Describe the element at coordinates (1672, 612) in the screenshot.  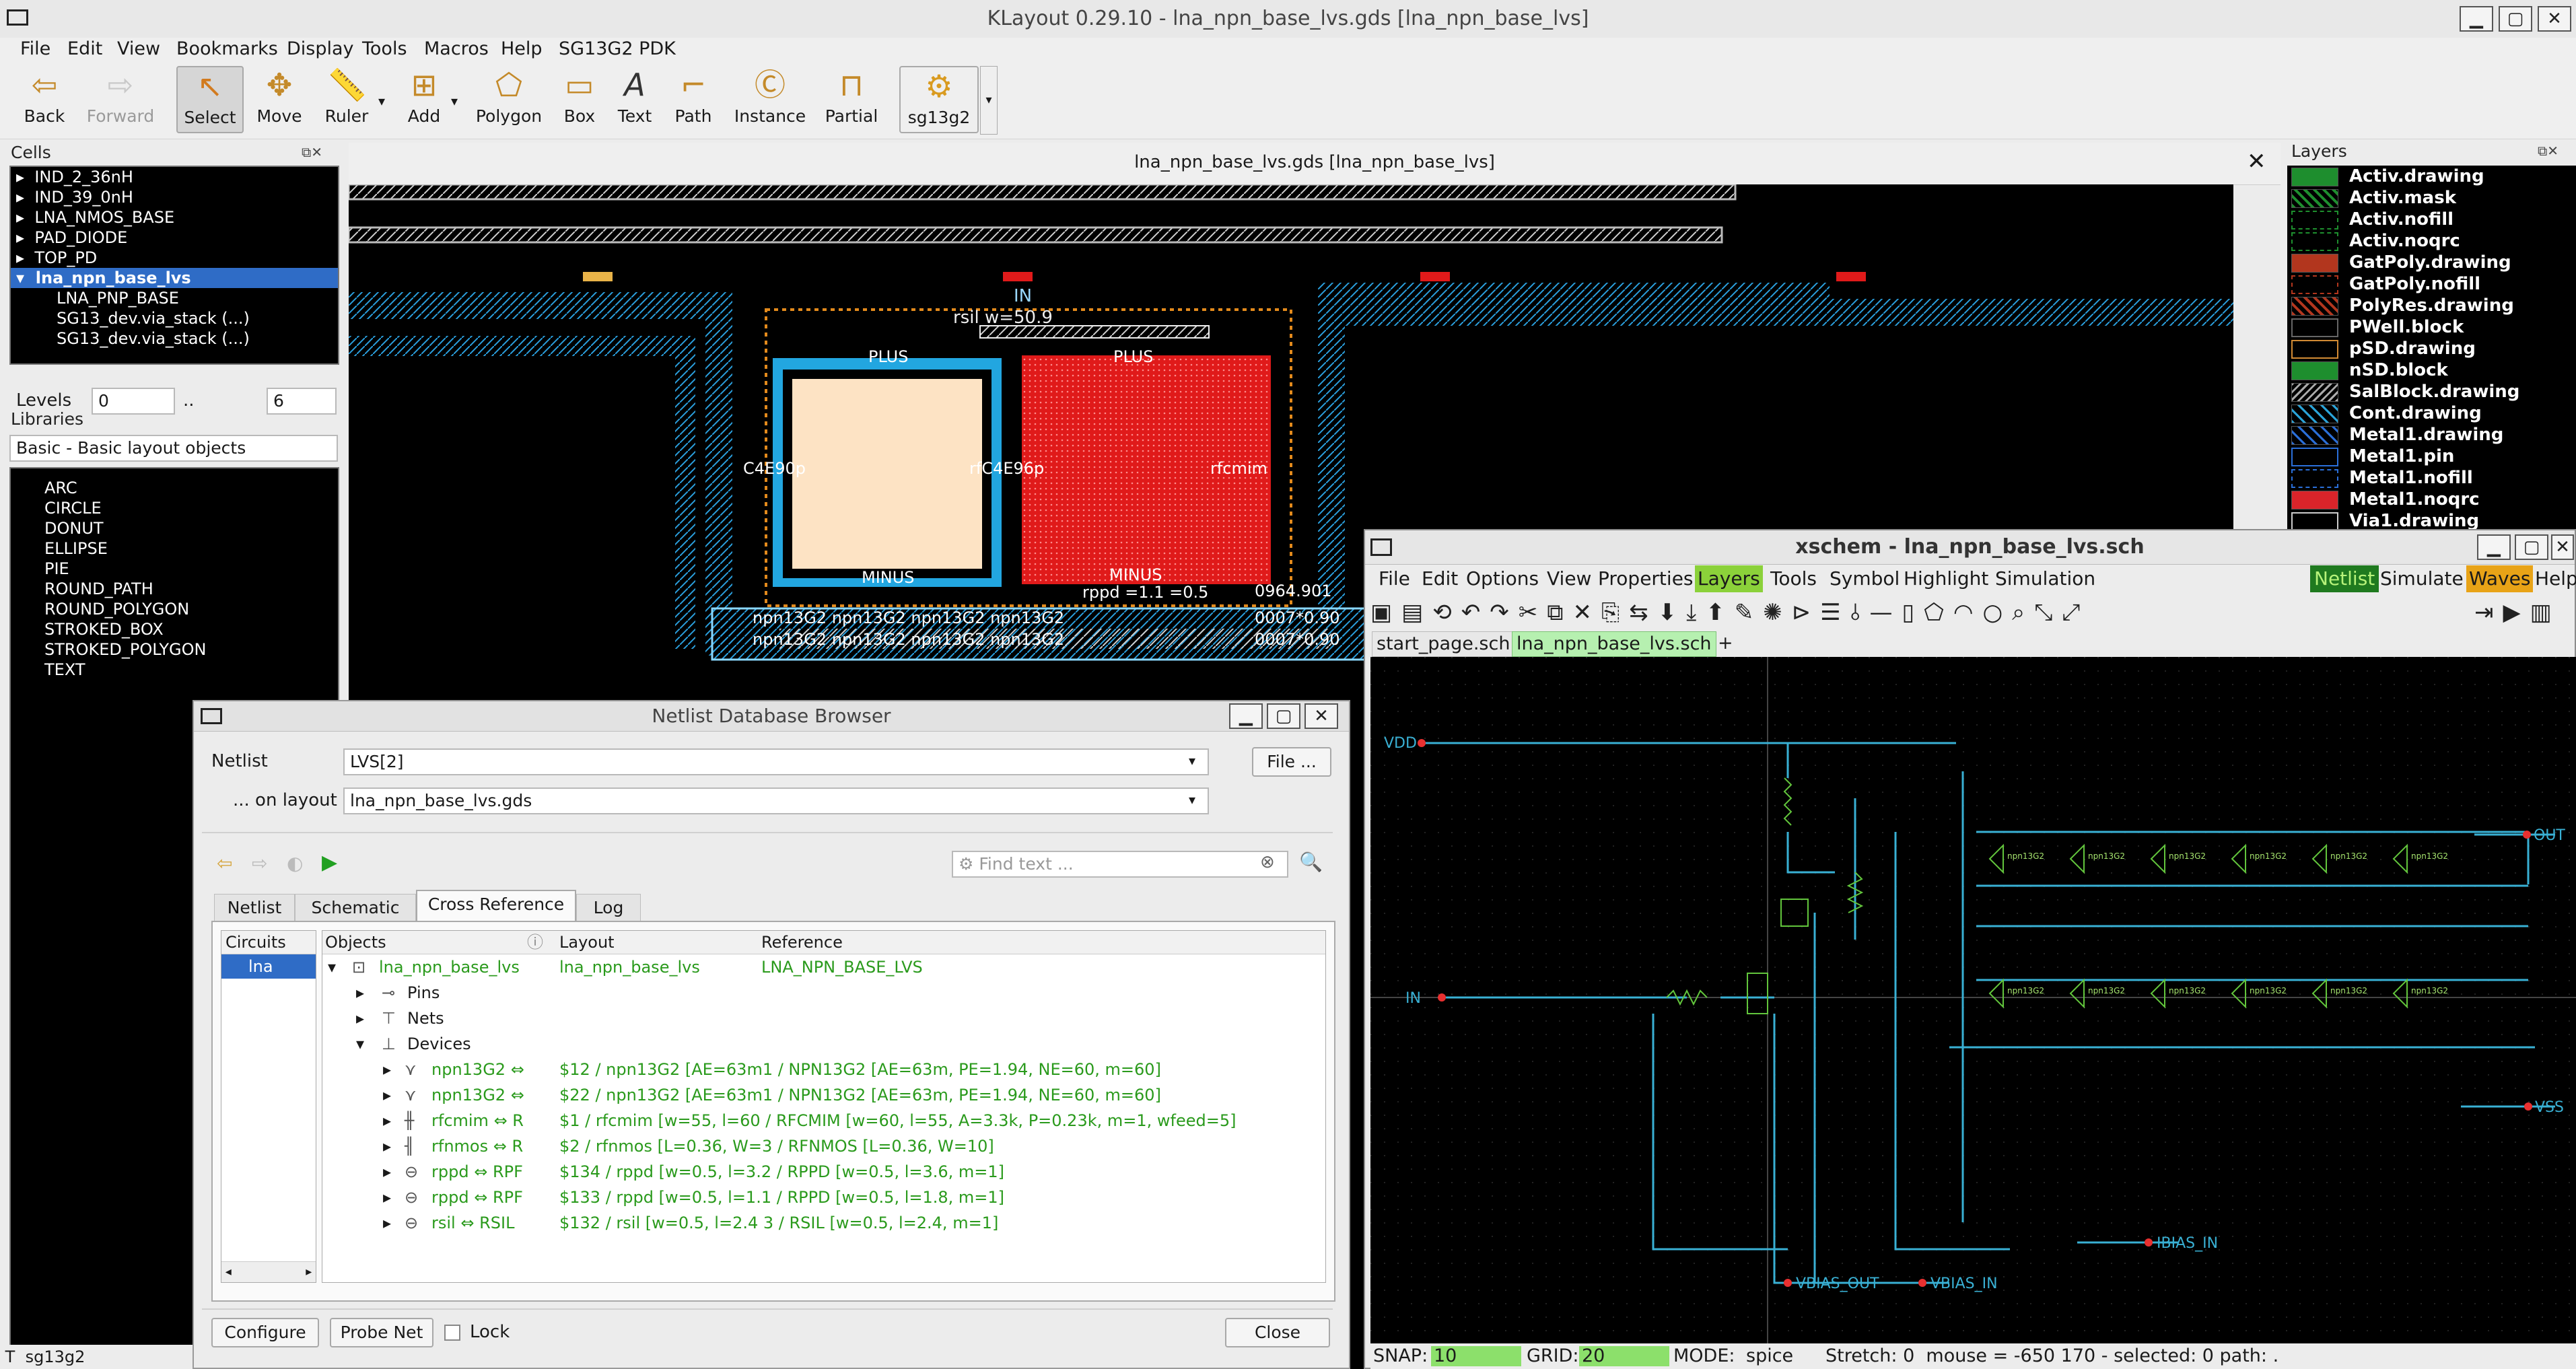
I see `down-icon: ⬇` at that location.